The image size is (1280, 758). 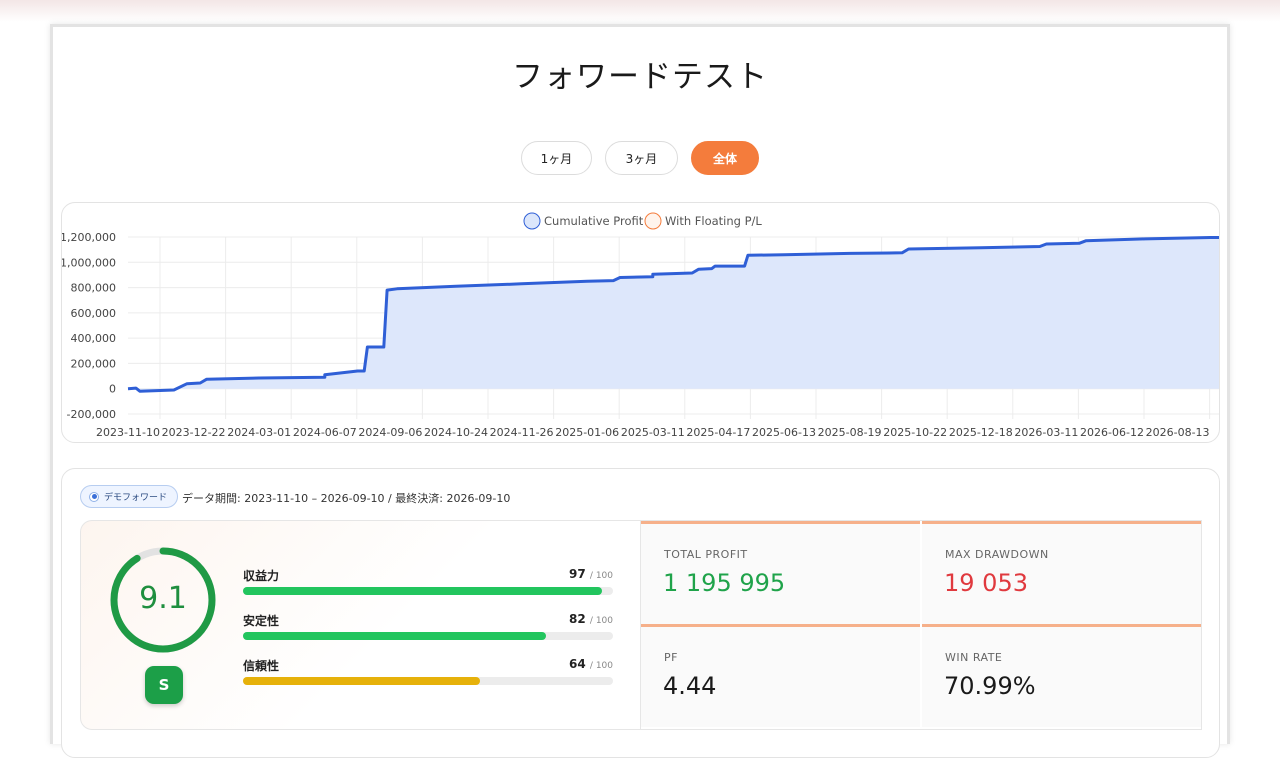 What do you see at coordinates (94, 288) in the screenshot?
I see `y-tick-label: 800,000` at bounding box center [94, 288].